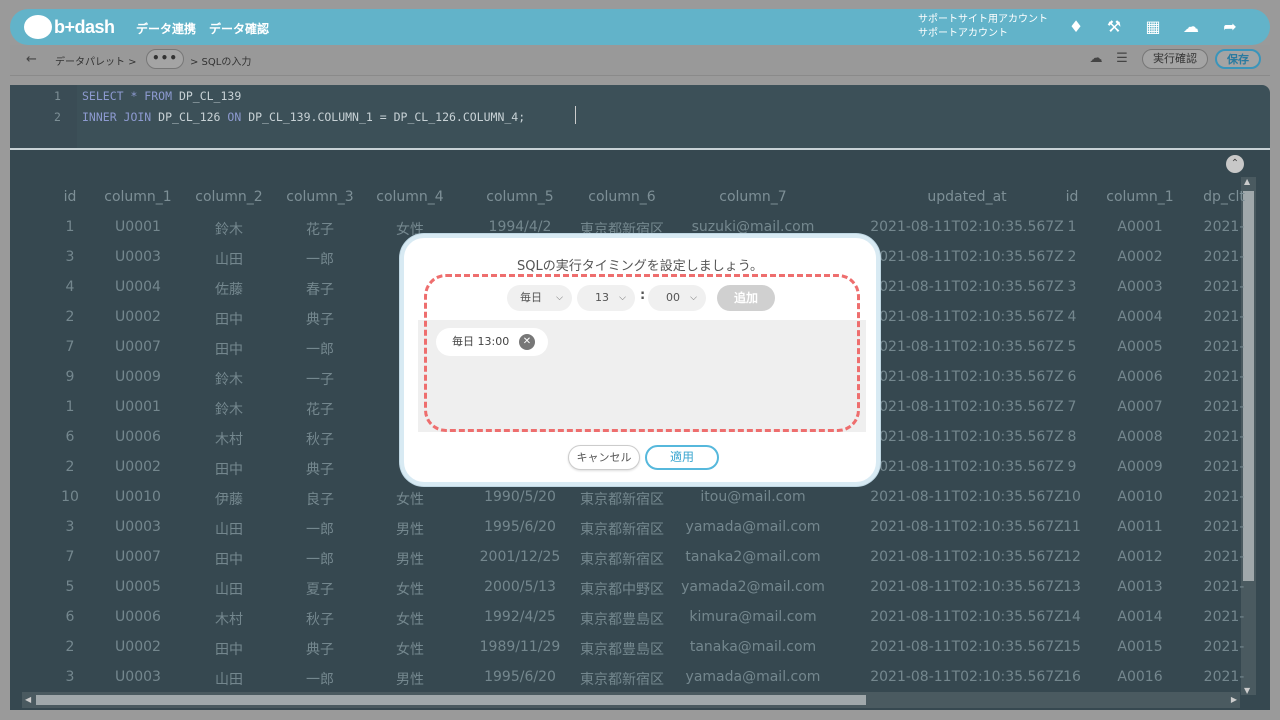  Describe the element at coordinates (983, 27) in the screenshot. I see `account-info: サポートサイト用アカウント サポートアカウント` at that location.